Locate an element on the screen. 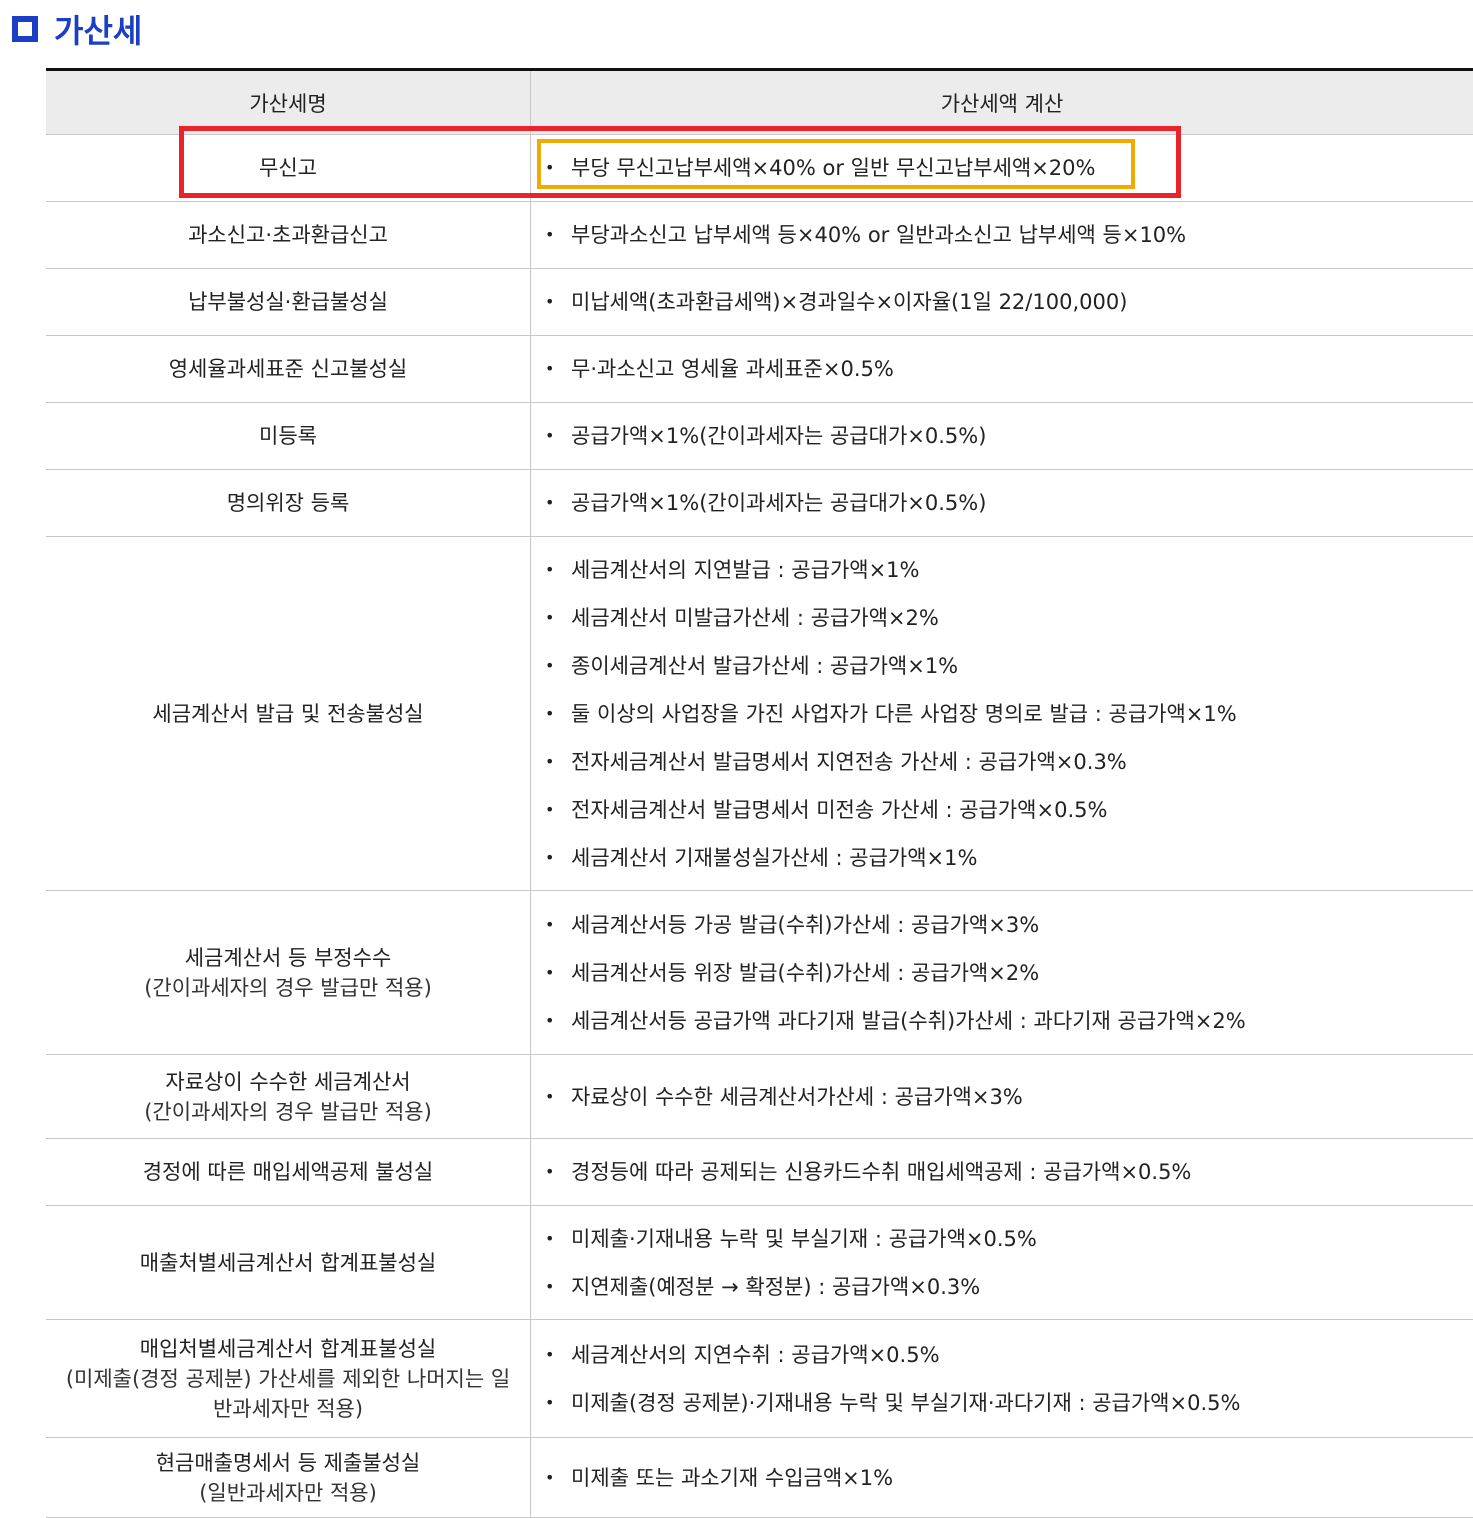 The image size is (1473, 1518). penalty-name: 명의위장 등록 is located at coordinates (288, 503).